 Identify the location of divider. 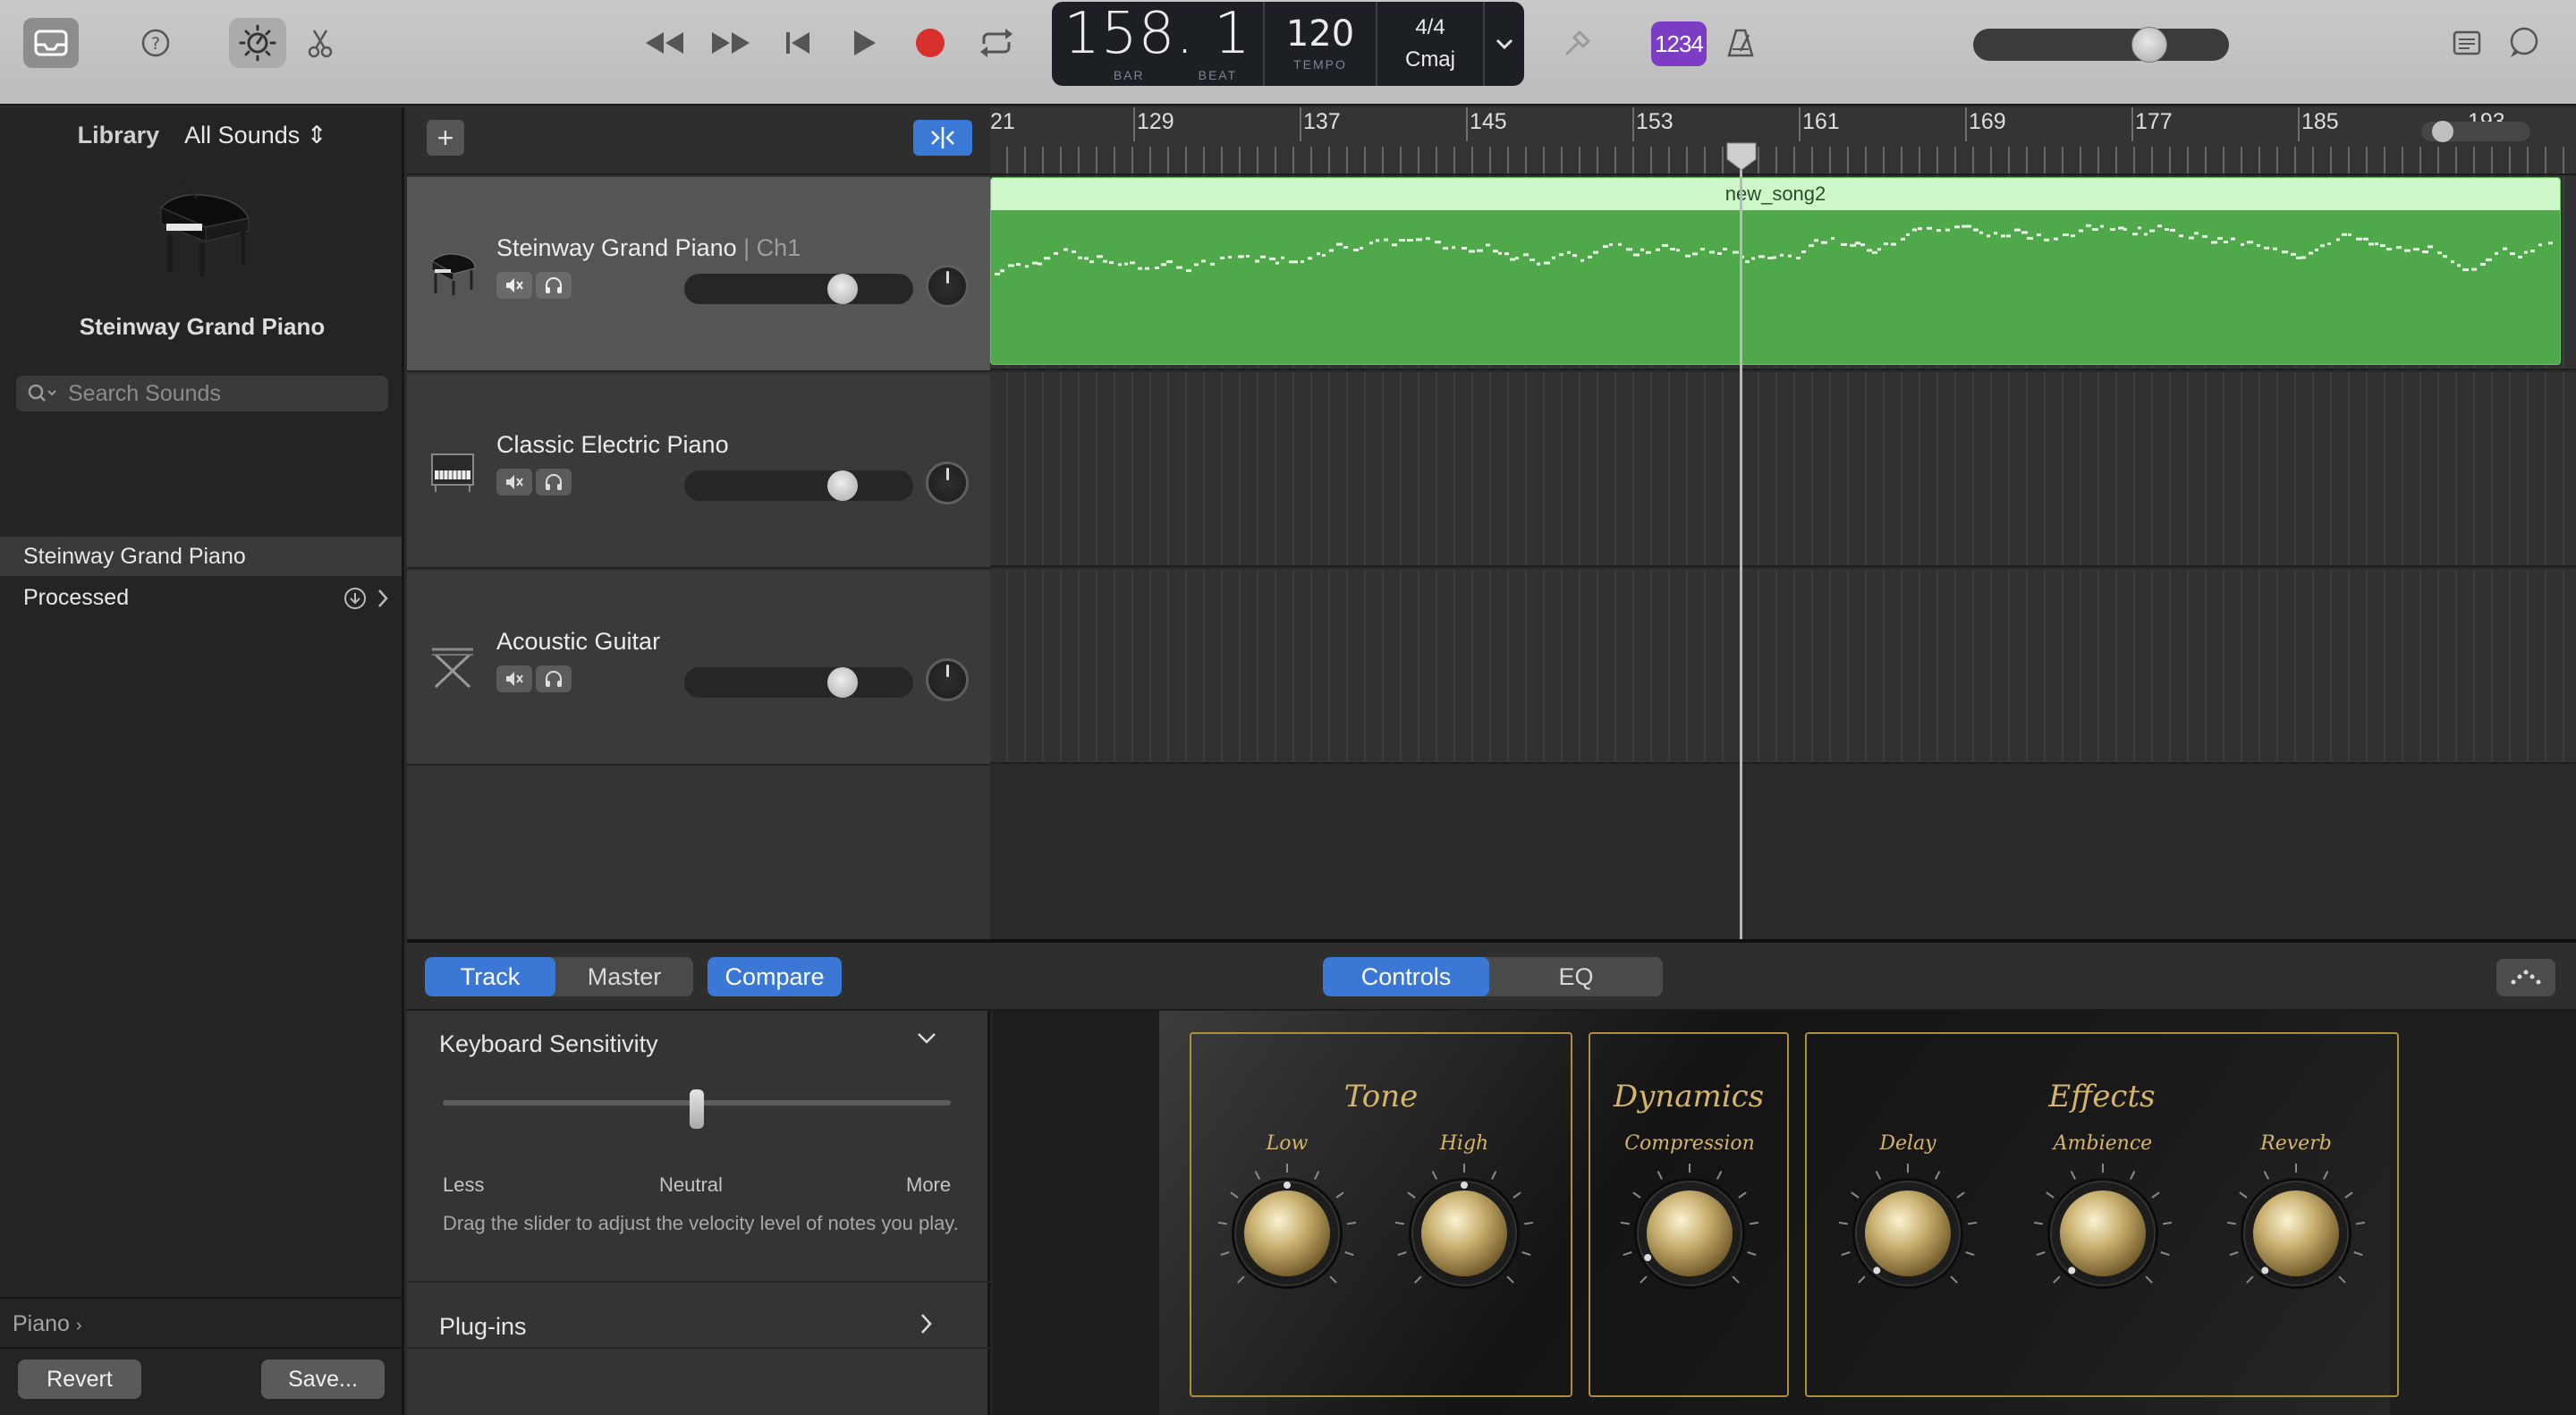
(698, 1348).